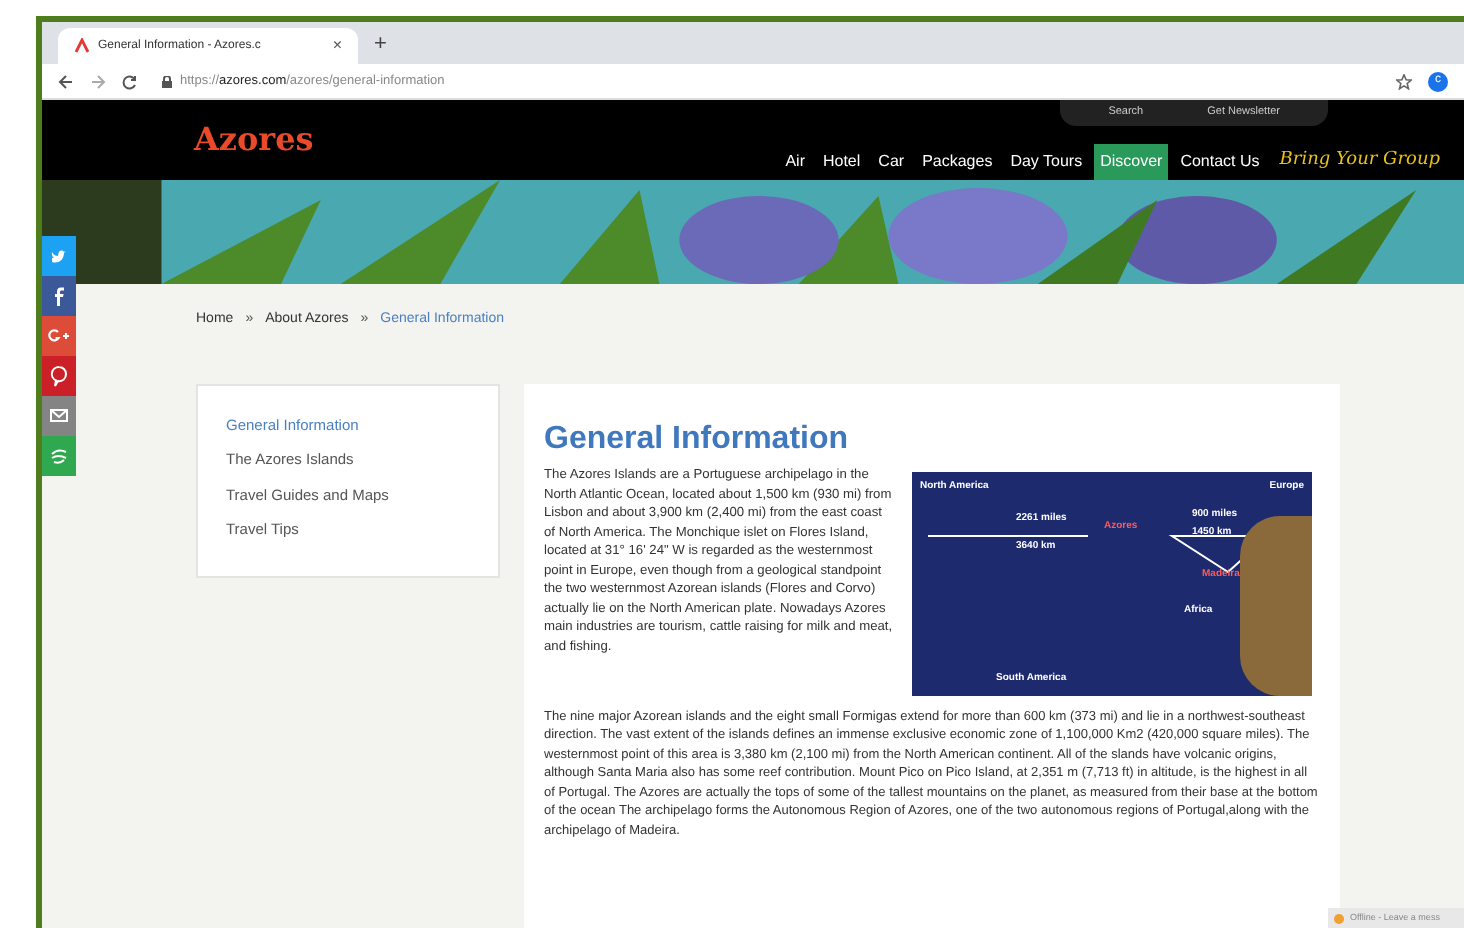 The height and width of the screenshot is (928, 1464). What do you see at coordinates (167, 81) in the screenshot?
I see `lock-icon` at bounding box center [167, 81].